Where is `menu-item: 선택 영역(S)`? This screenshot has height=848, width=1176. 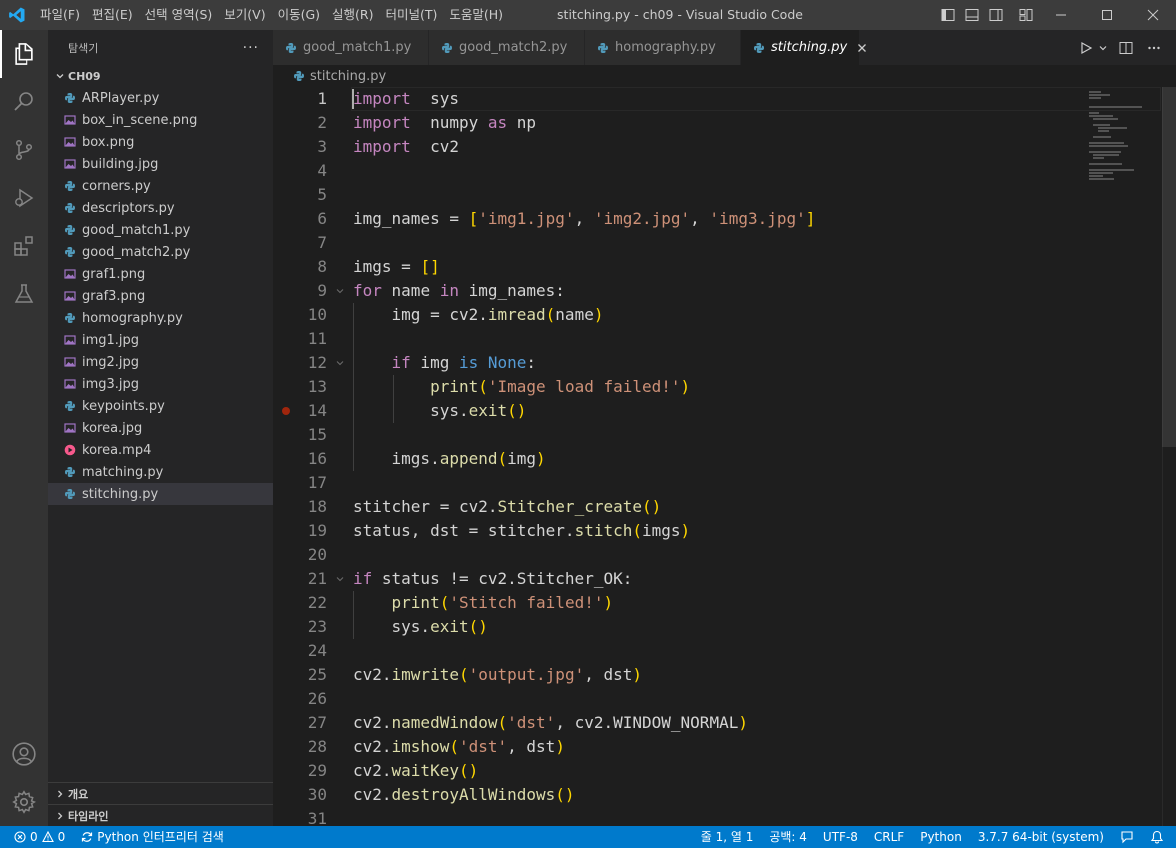
menu-item: 선택 영역(S) is located at coordinates (179, 15).